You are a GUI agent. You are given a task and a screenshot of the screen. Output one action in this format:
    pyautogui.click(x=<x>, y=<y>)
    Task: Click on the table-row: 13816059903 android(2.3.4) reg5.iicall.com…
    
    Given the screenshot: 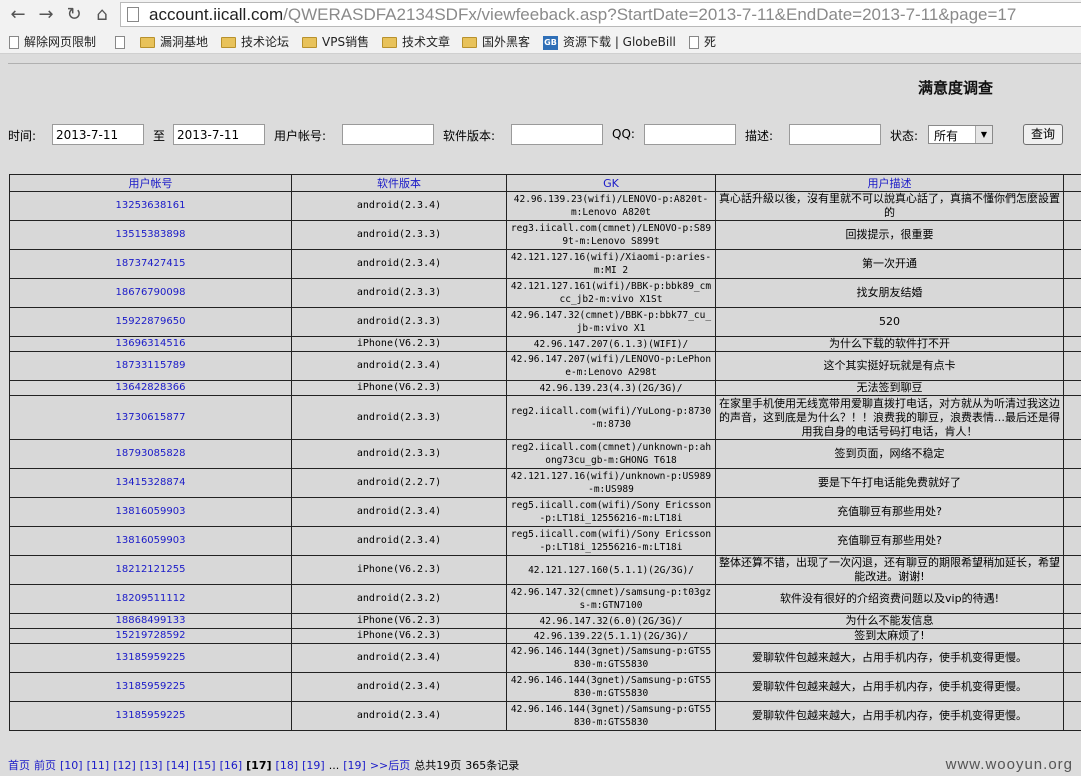 What is the action you would take?
    pyautogui.click(x=545, y=512)
    